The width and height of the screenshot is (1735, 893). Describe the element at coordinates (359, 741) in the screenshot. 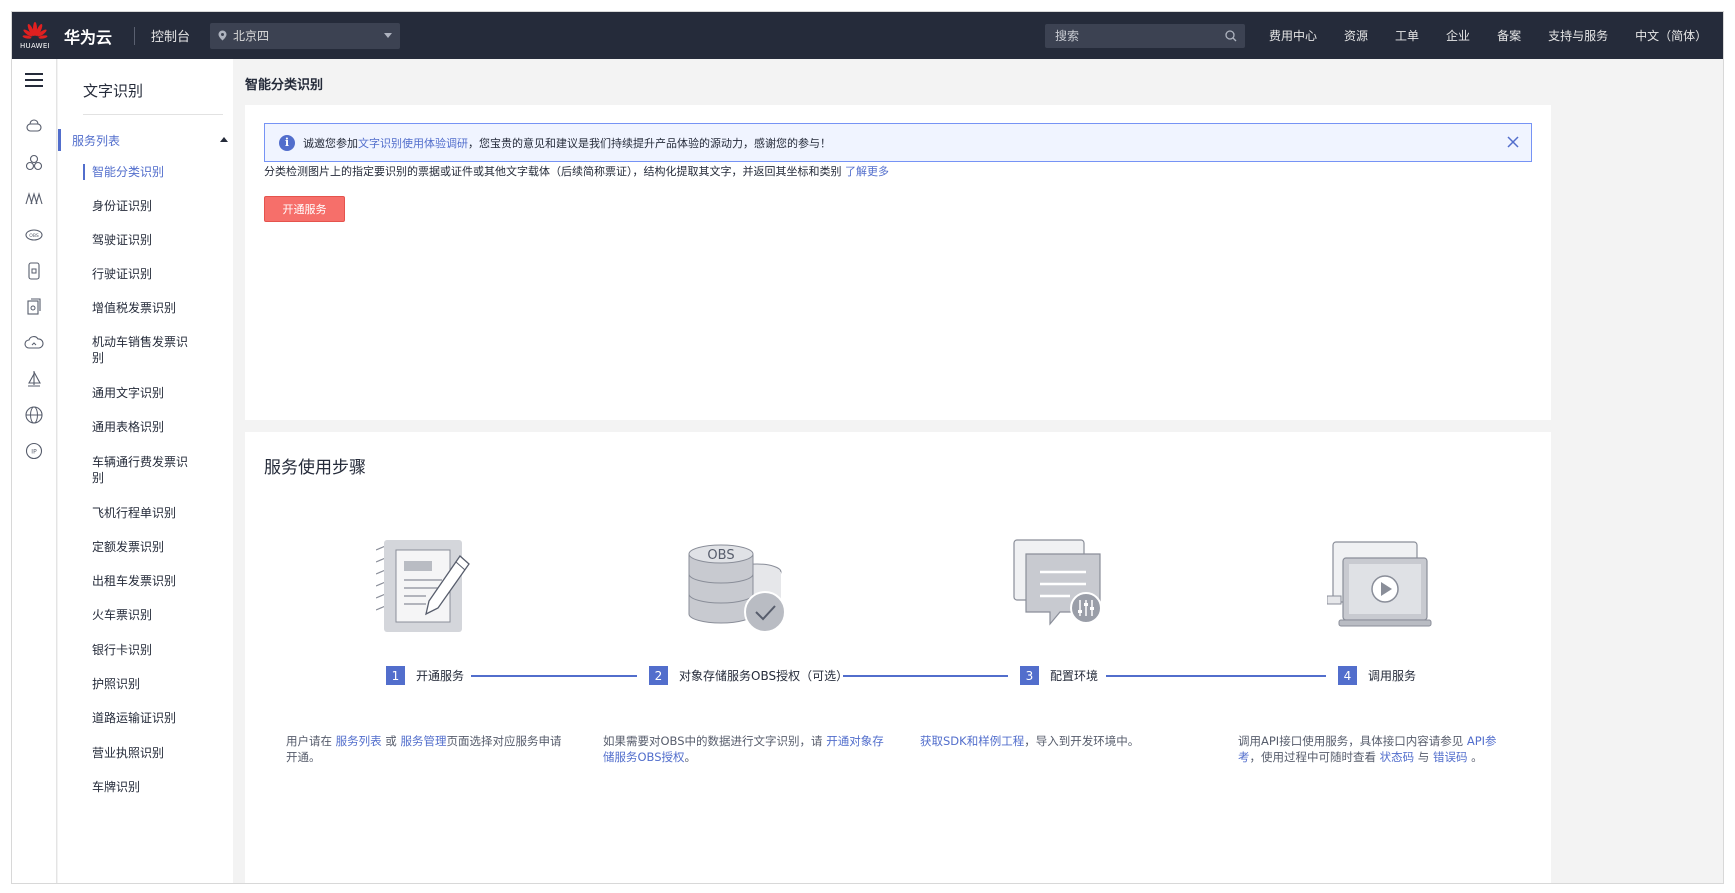

I see `service-list-link: 服务列表` at that location.